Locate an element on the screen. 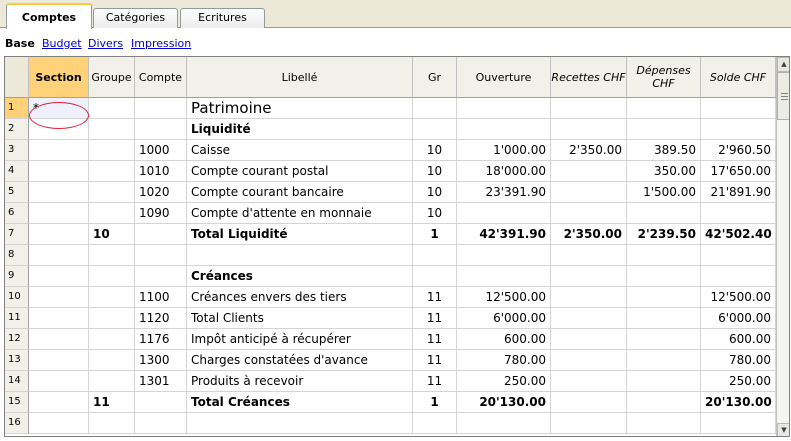  cell-compte: 1090 is located at coordinates (161, 213).